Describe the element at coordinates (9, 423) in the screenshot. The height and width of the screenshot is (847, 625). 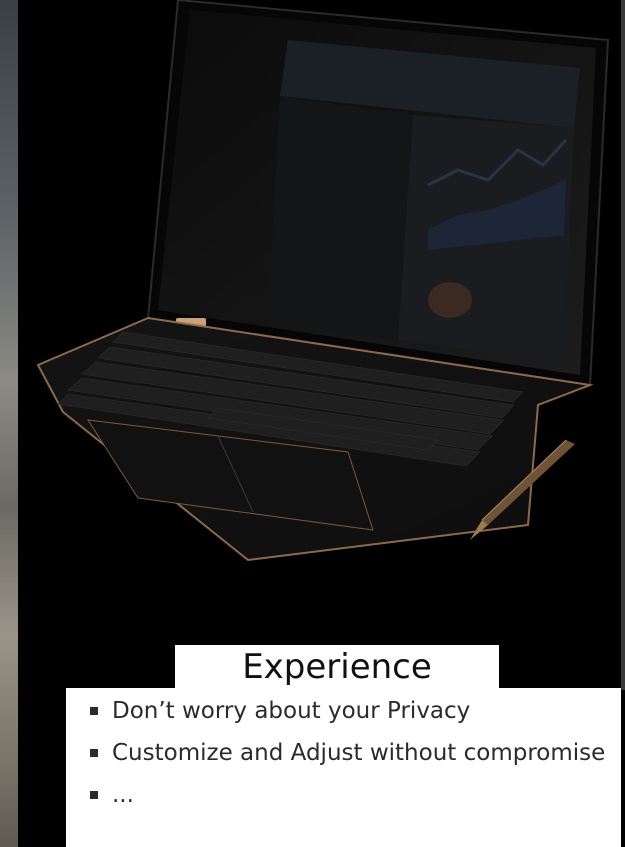
I see `adjacent-slide-edge` at that location.